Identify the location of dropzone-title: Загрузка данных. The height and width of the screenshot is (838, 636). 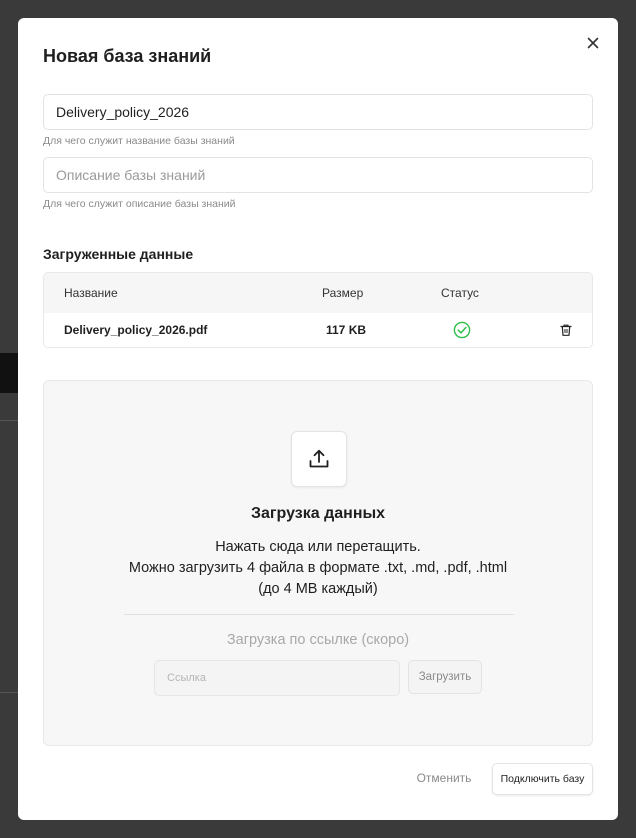
(318, 513).